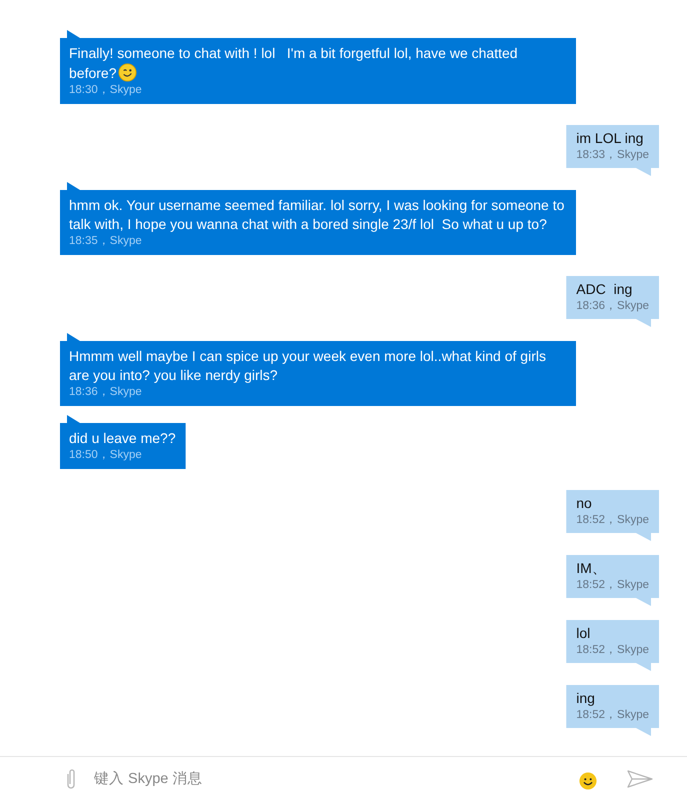  I want to click on message-text: Hmmm well maybe I can spice up your week even more lol..what kind of girls are you into? you like nerdy girls?, so click(308, 366).